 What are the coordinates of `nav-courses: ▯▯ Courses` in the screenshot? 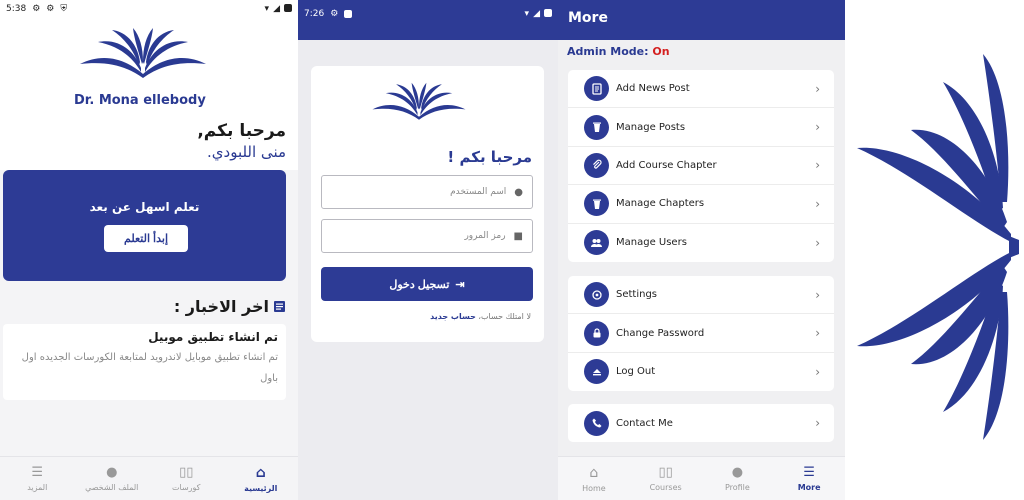 It's located at (666, 478).